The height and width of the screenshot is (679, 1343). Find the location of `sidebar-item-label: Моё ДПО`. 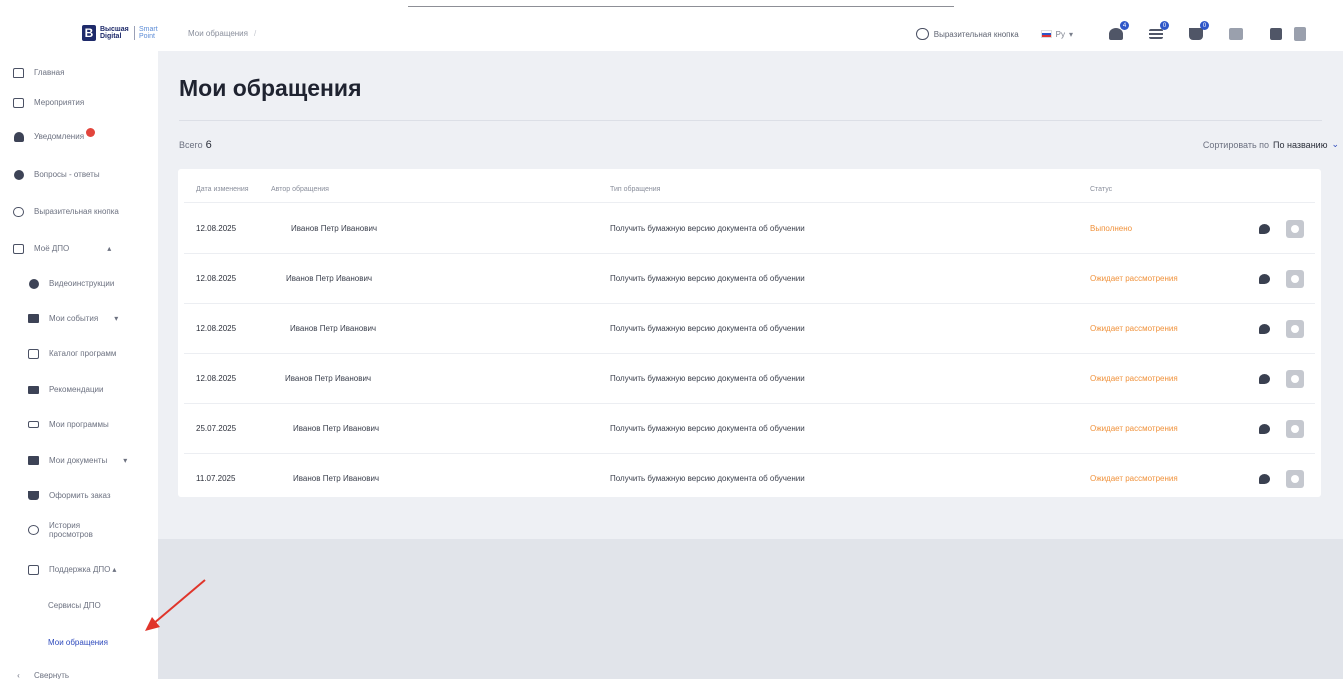

sidebar-item-label: Моё ДПО is located at coordinates (52, 248).